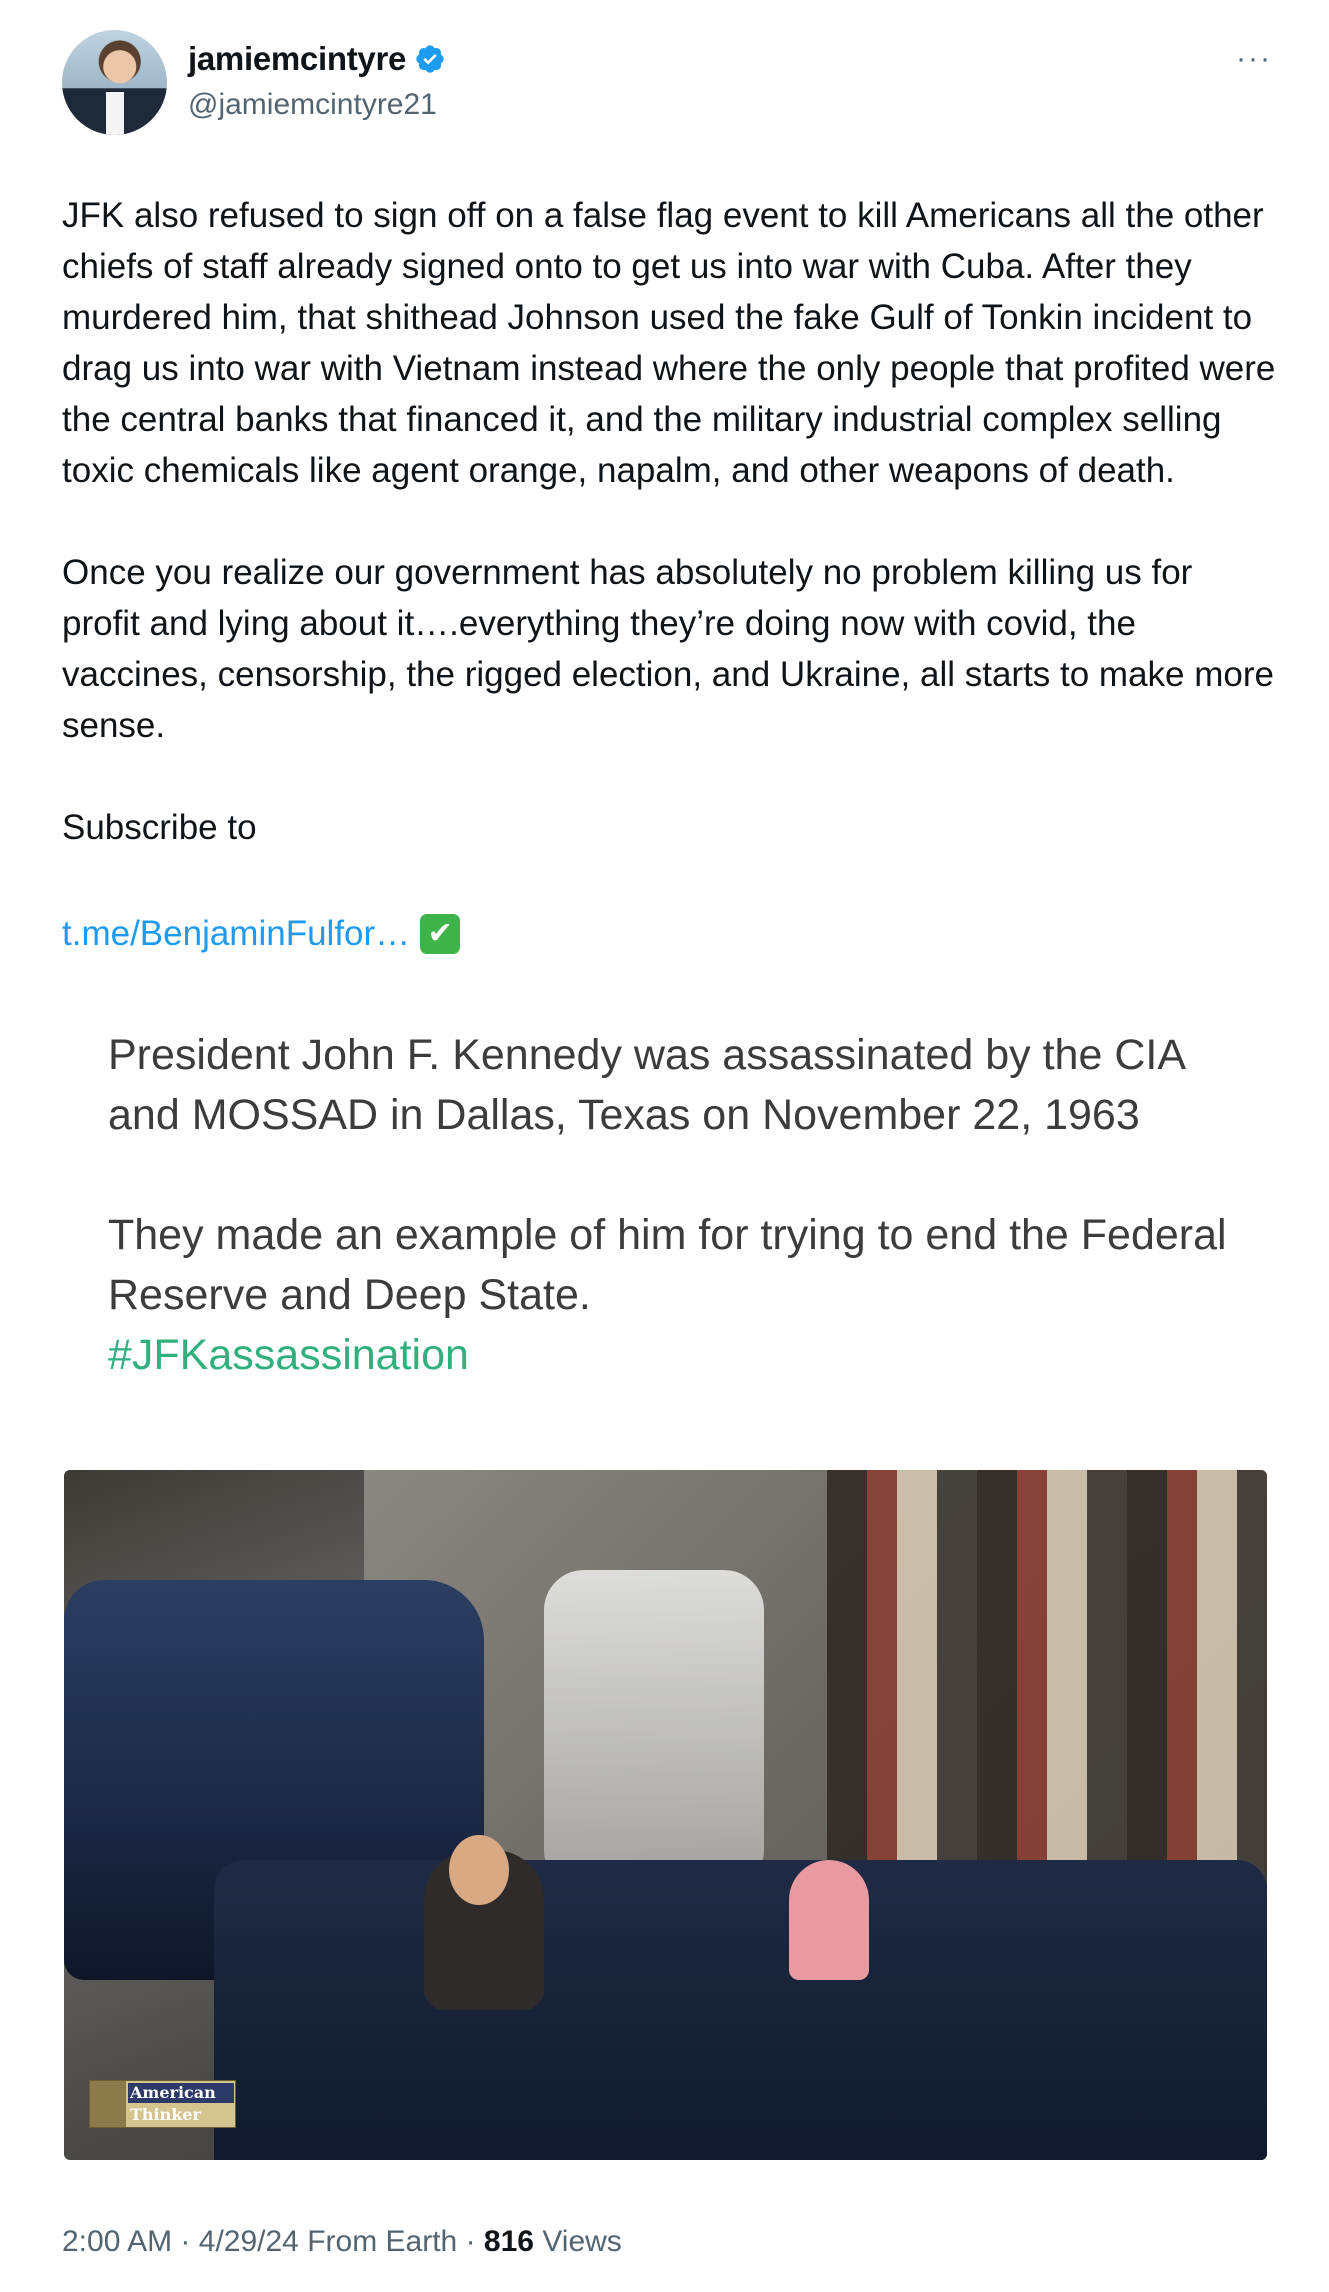 The width and height of the screenshot is (1329, 2292). Describe the element at coordinates (117, 2241) in the screenshot. I see `tweet-time: 2:00 AM` at that location.